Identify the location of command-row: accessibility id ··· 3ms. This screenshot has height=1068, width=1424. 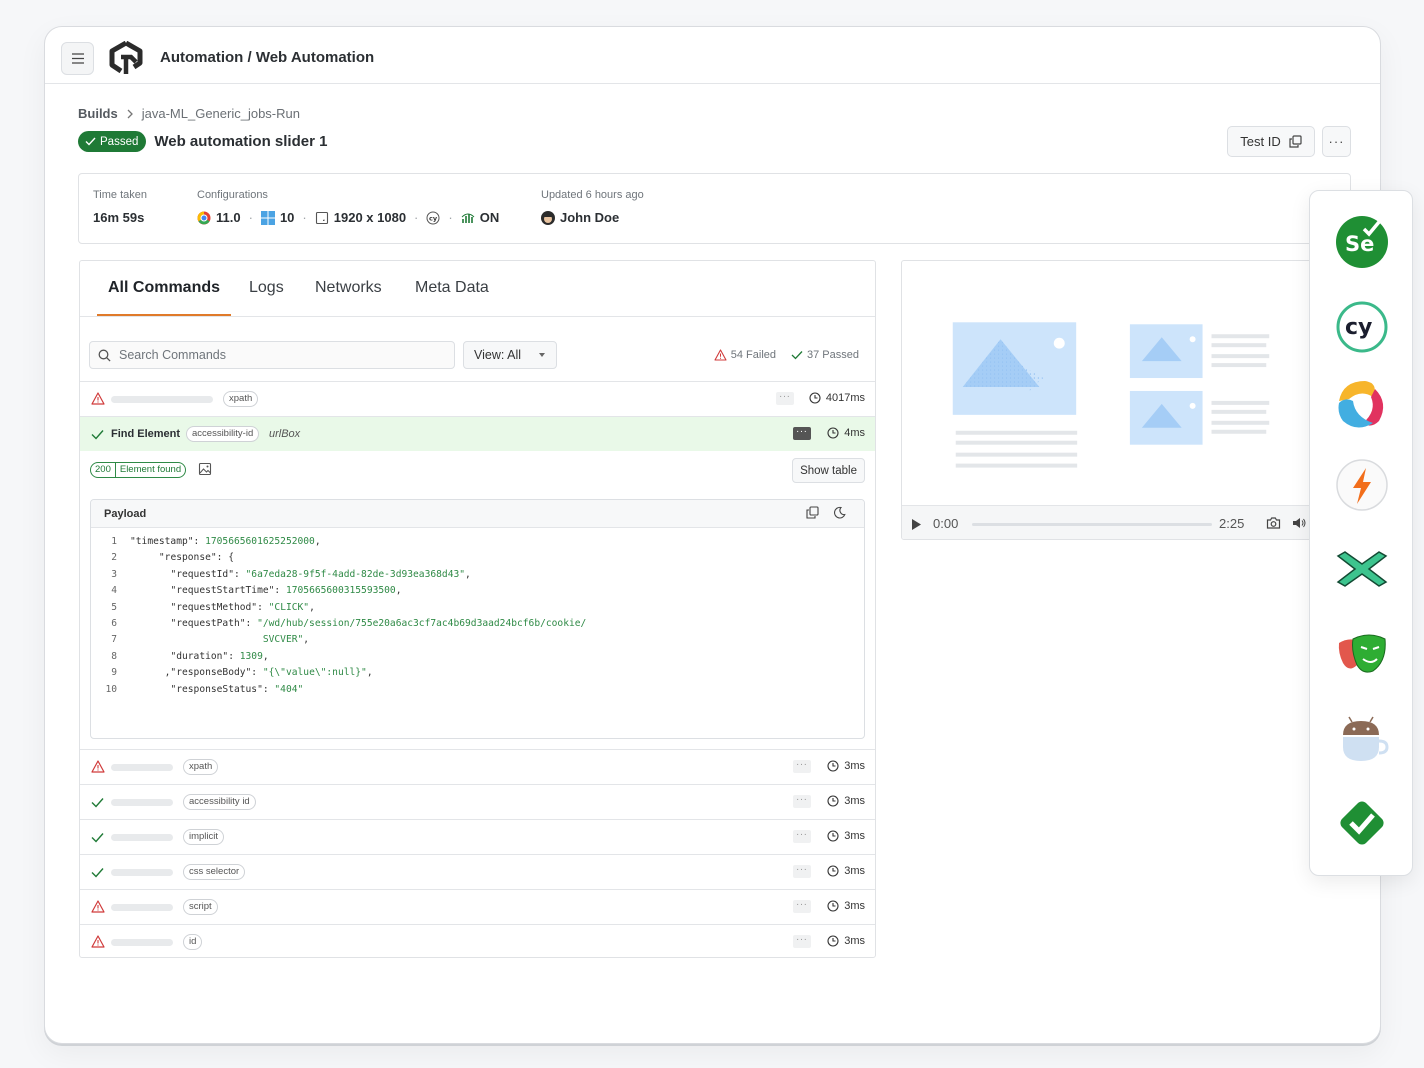
(477, 801).